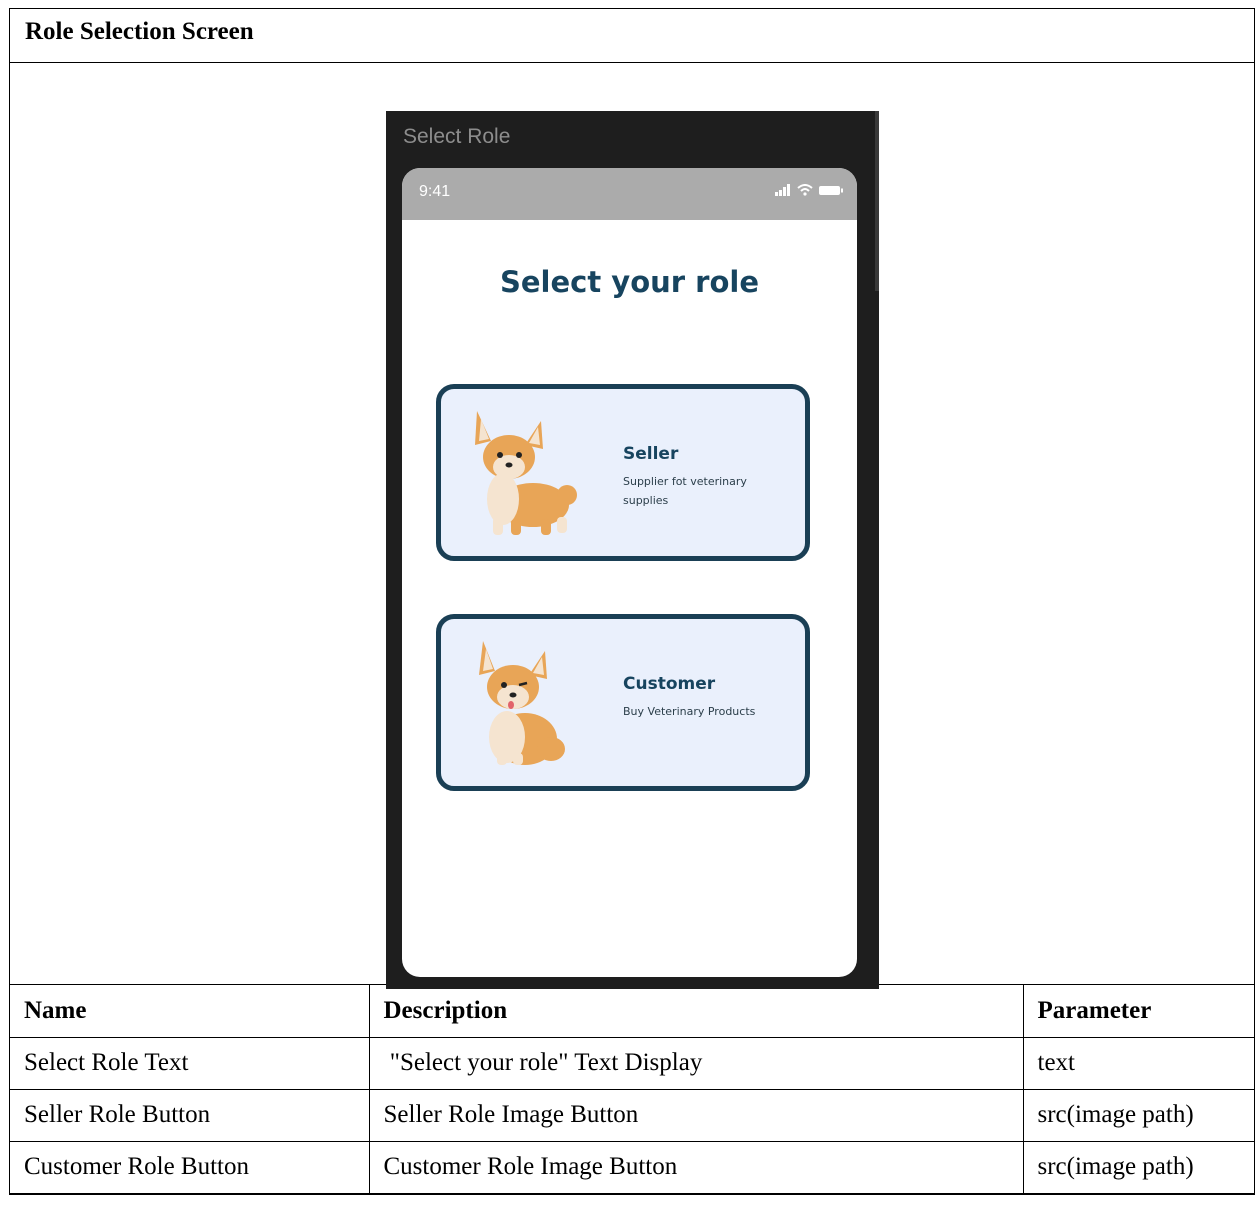 The image size is (1255, 1222). I want to click on customer-role-button: Customer Buy Veterinary Products, so click(623, 702).